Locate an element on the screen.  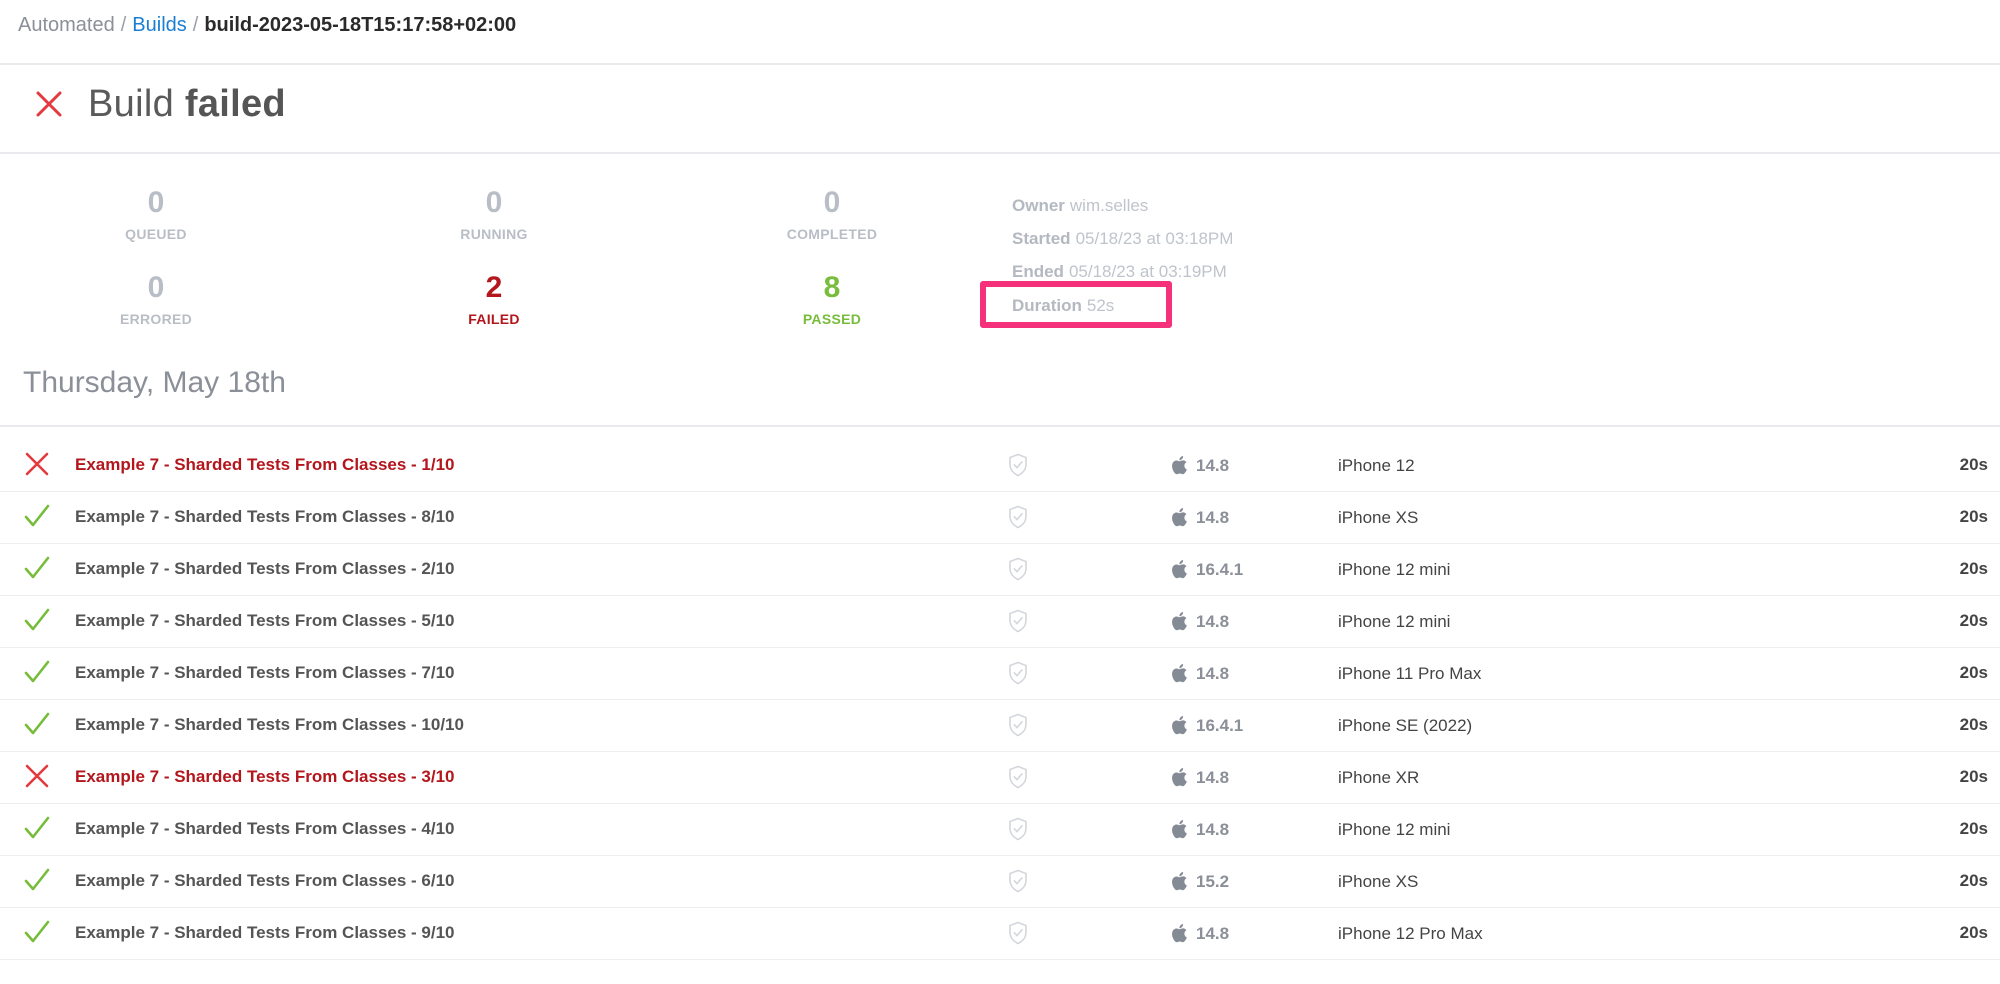
stat-passed-label: PASSED is located at coordinates (832, 319).